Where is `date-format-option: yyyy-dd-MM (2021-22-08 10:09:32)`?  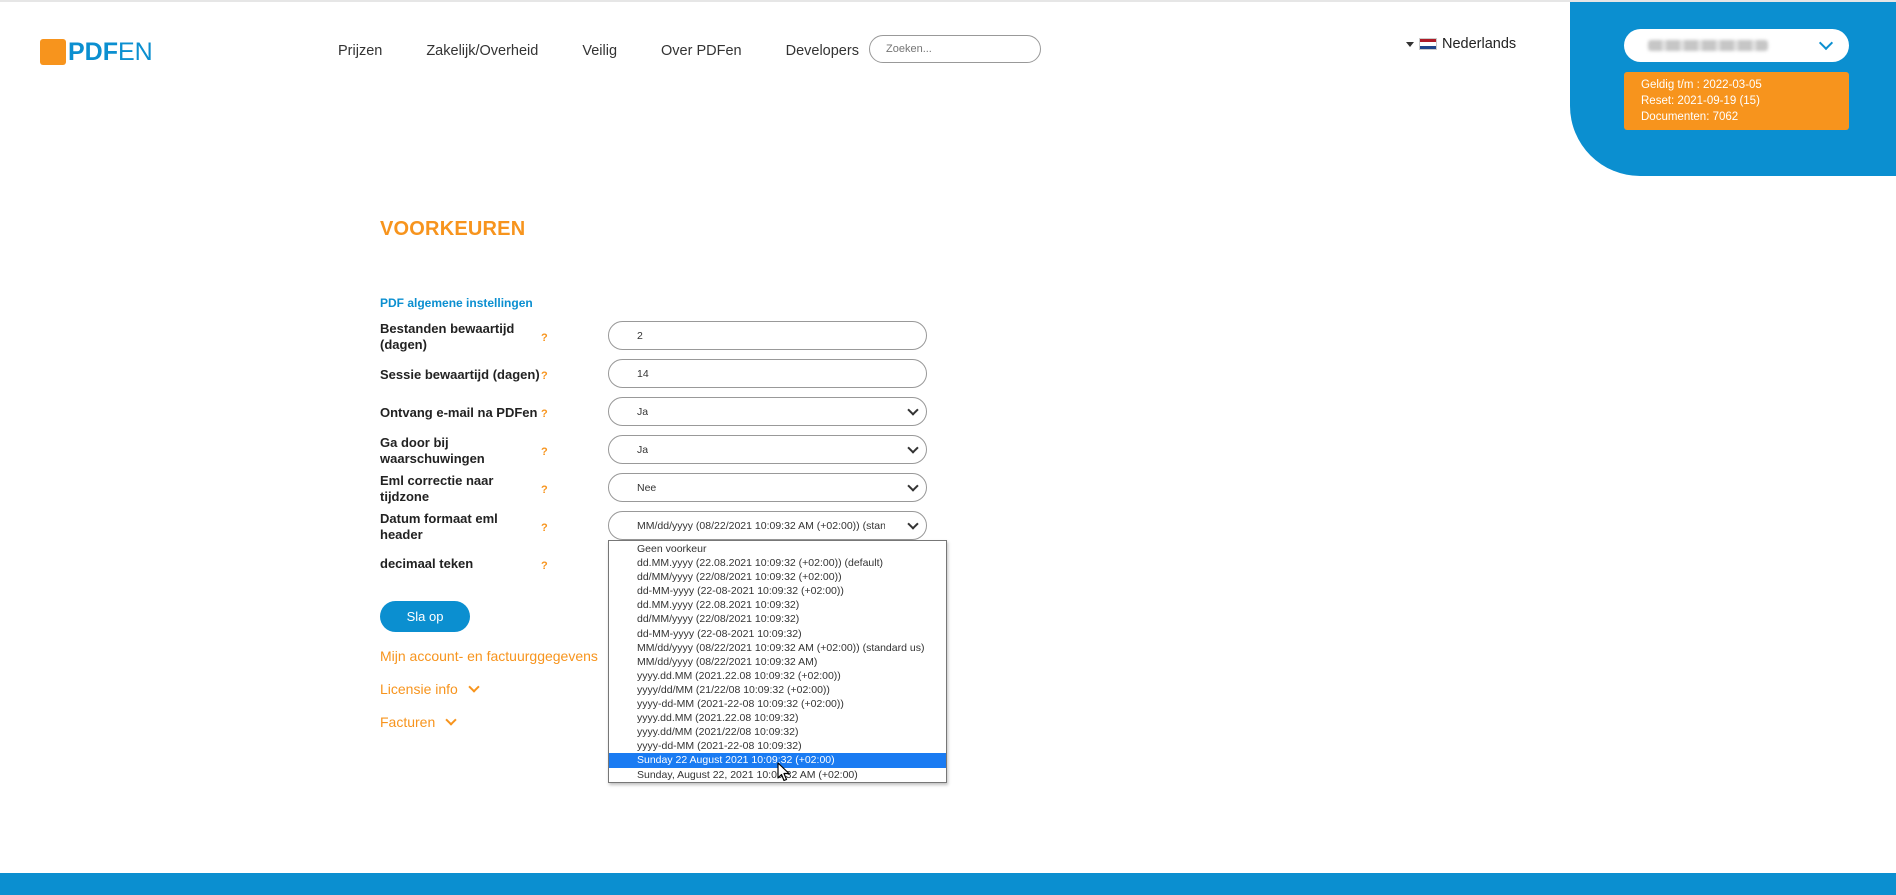 date-format-option: yyyy-dd-MM (2021-22-08 10:09:32) is located at coordinates (777, 746).